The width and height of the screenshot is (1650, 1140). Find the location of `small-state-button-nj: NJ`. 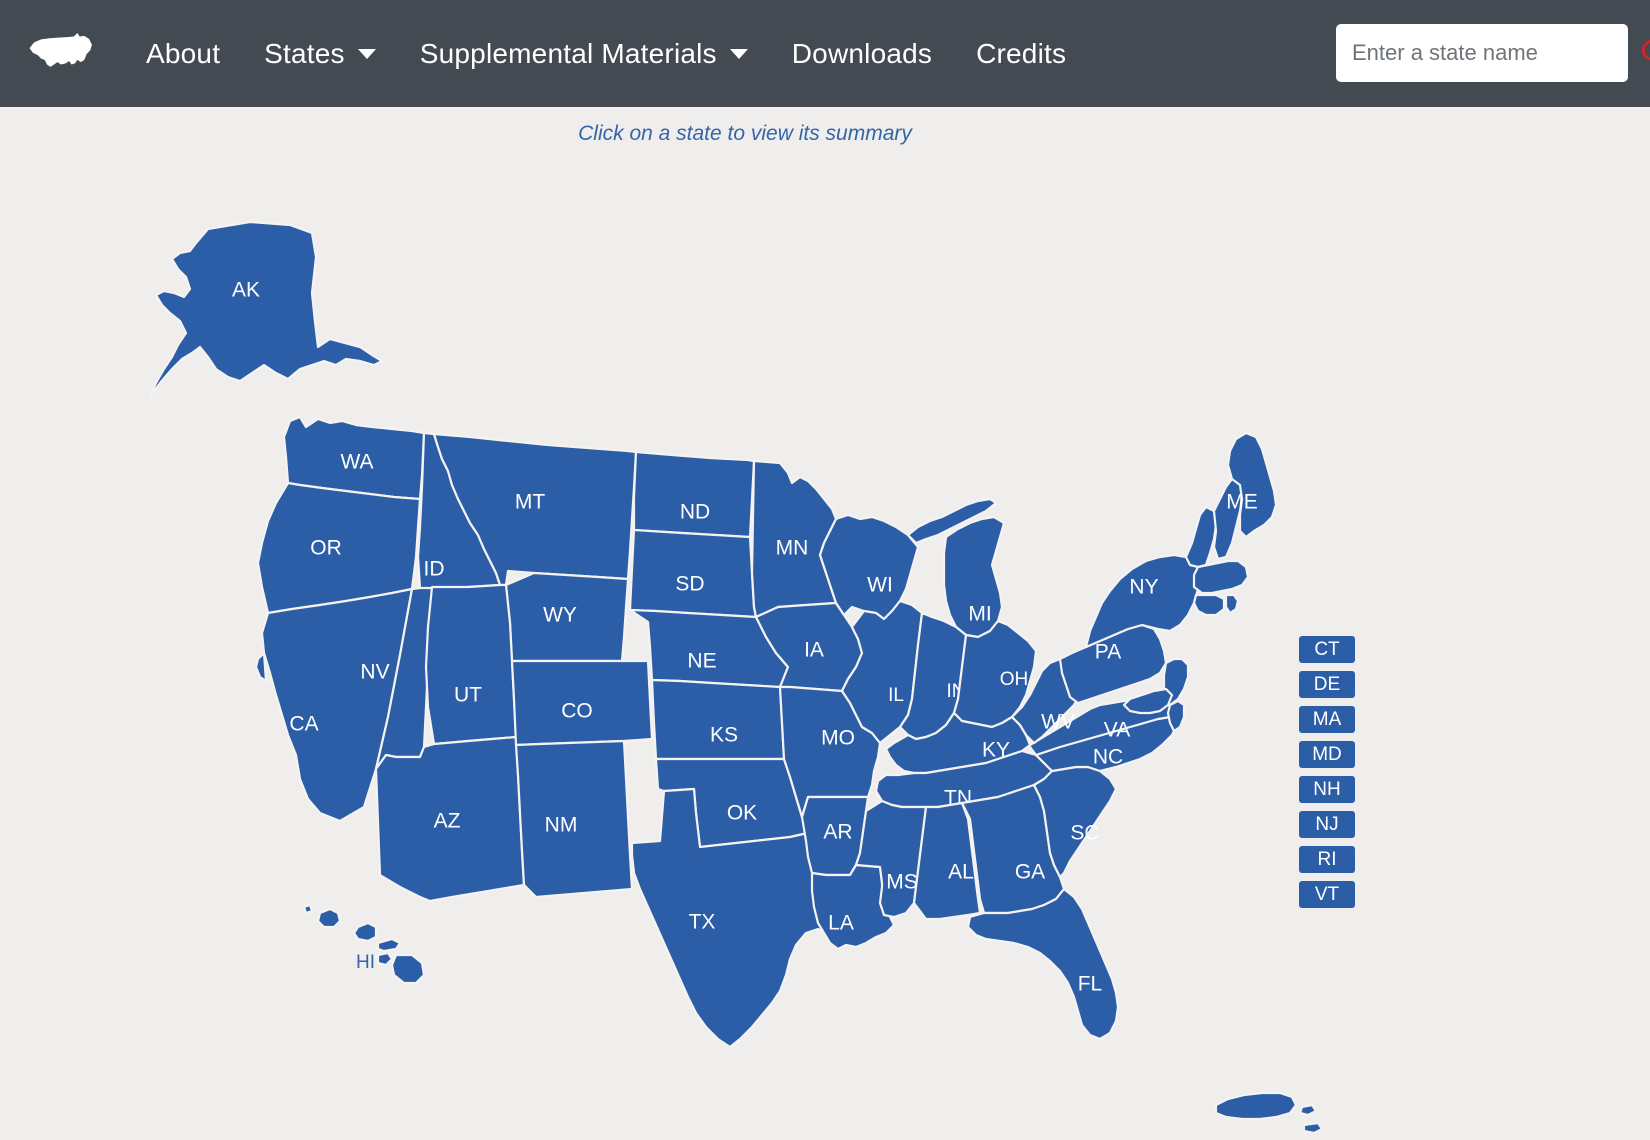

small-state-button-nj: NJ is located at coordinates (1327, 824).